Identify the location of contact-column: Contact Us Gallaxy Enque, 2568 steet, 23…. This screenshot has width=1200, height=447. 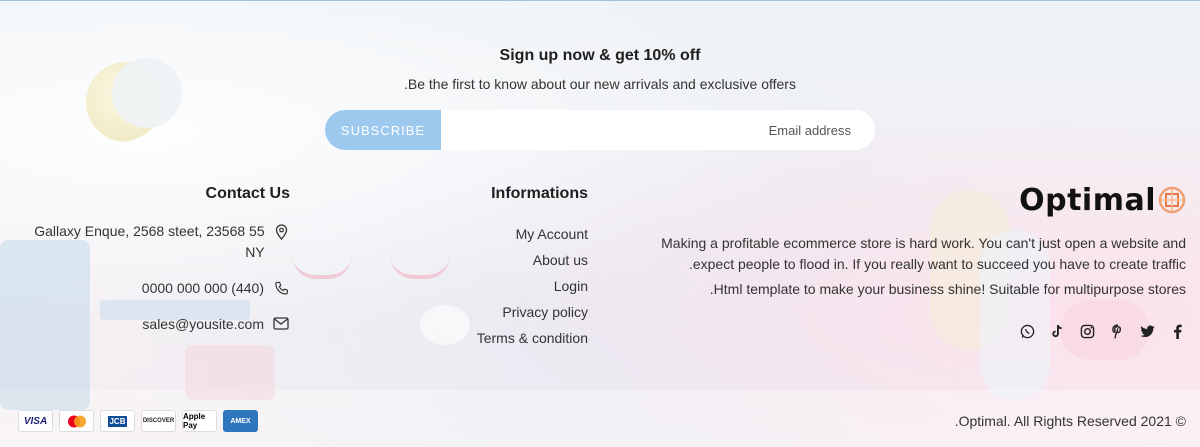
(155, 267).